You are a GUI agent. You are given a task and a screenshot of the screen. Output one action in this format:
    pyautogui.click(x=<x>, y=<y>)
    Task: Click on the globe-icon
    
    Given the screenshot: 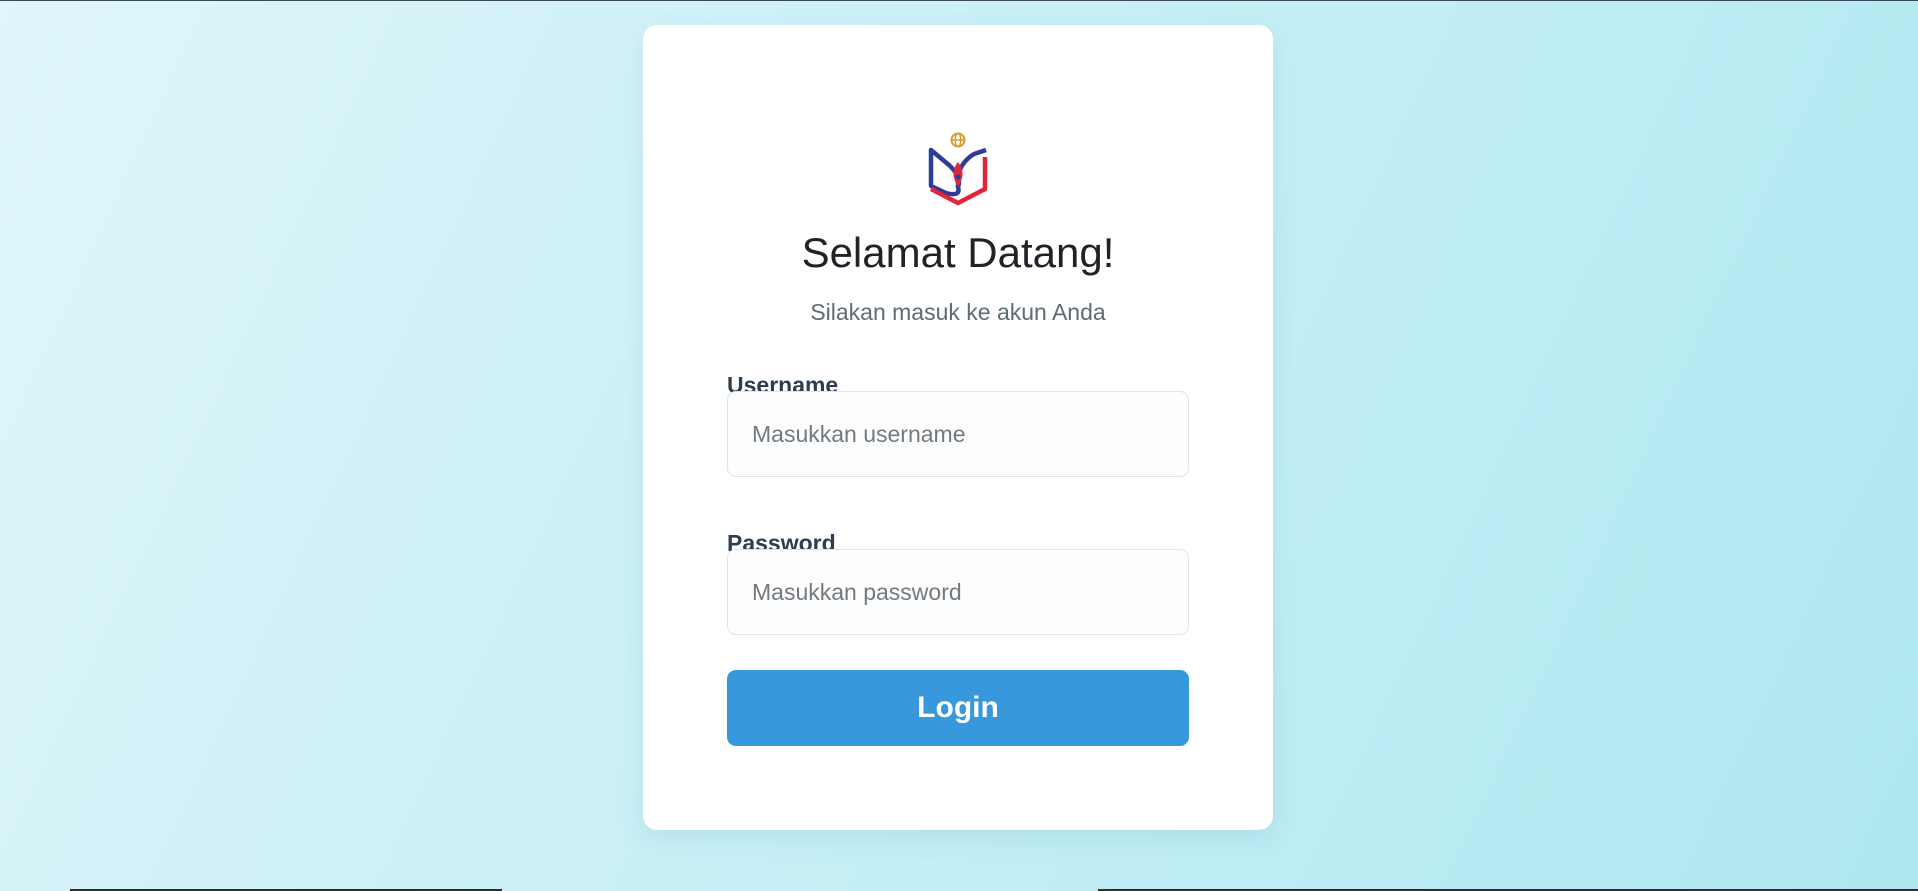 What is the action you would take?
    pyautogui.click(x=958, y=140)
    